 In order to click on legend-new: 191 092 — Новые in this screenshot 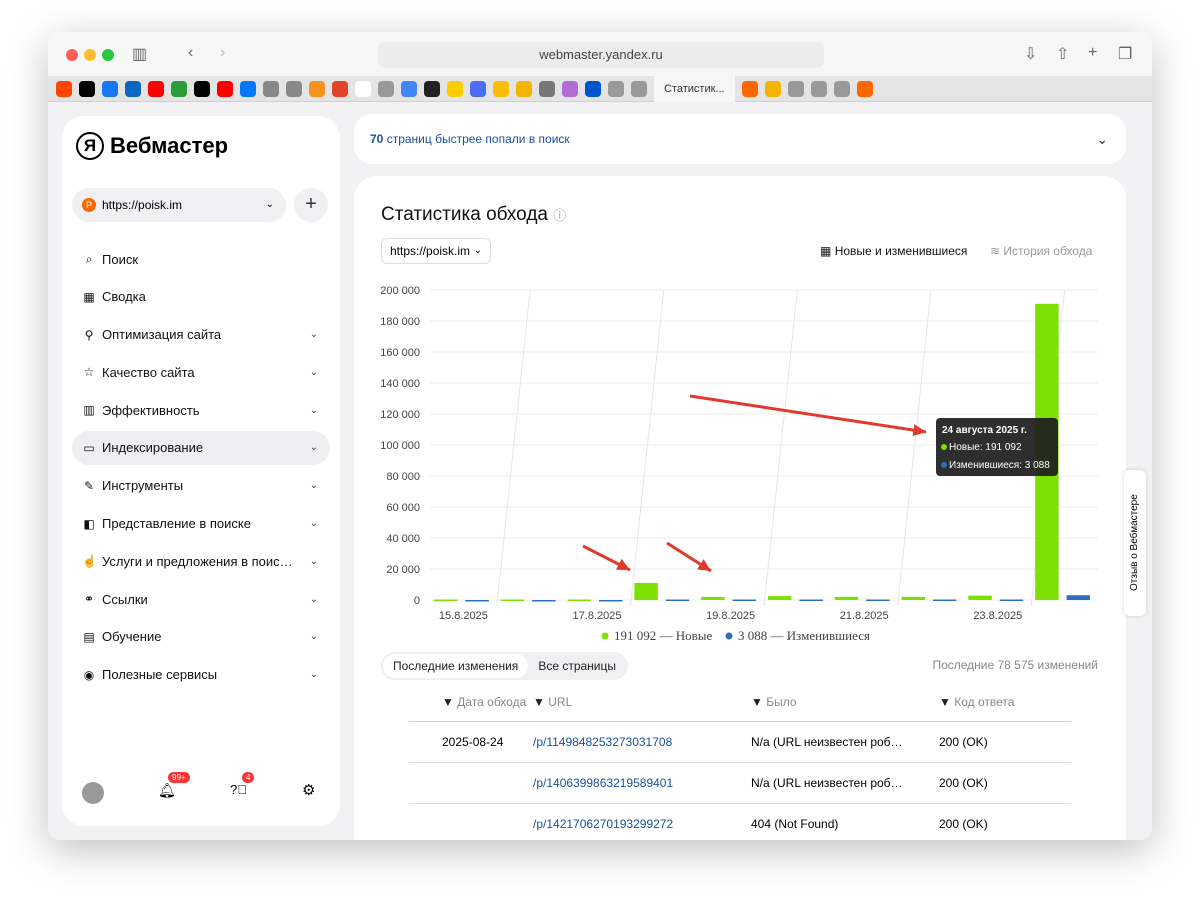, I will do `click(663, 635)`.